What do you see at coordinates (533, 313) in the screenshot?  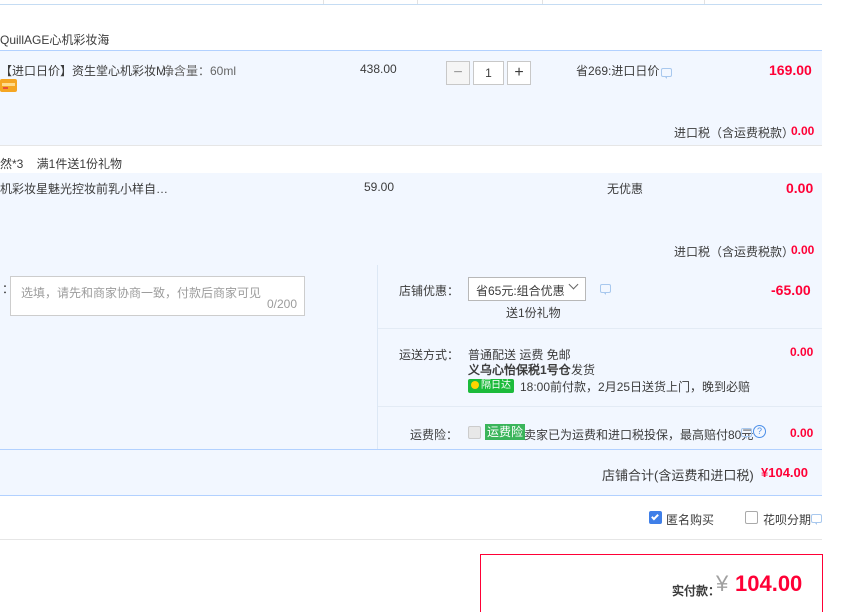 I see `discount-gift: 送1份礼物` at bounding box center [533, 313].